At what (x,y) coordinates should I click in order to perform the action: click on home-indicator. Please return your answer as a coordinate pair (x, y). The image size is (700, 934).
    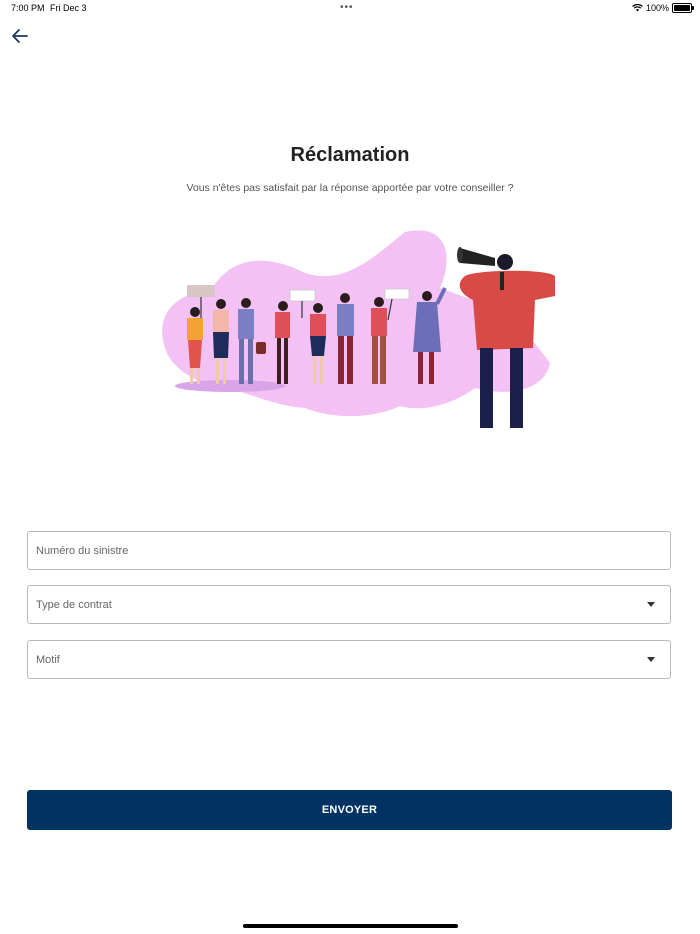
    Looking at the image, I should click on (350, 926).